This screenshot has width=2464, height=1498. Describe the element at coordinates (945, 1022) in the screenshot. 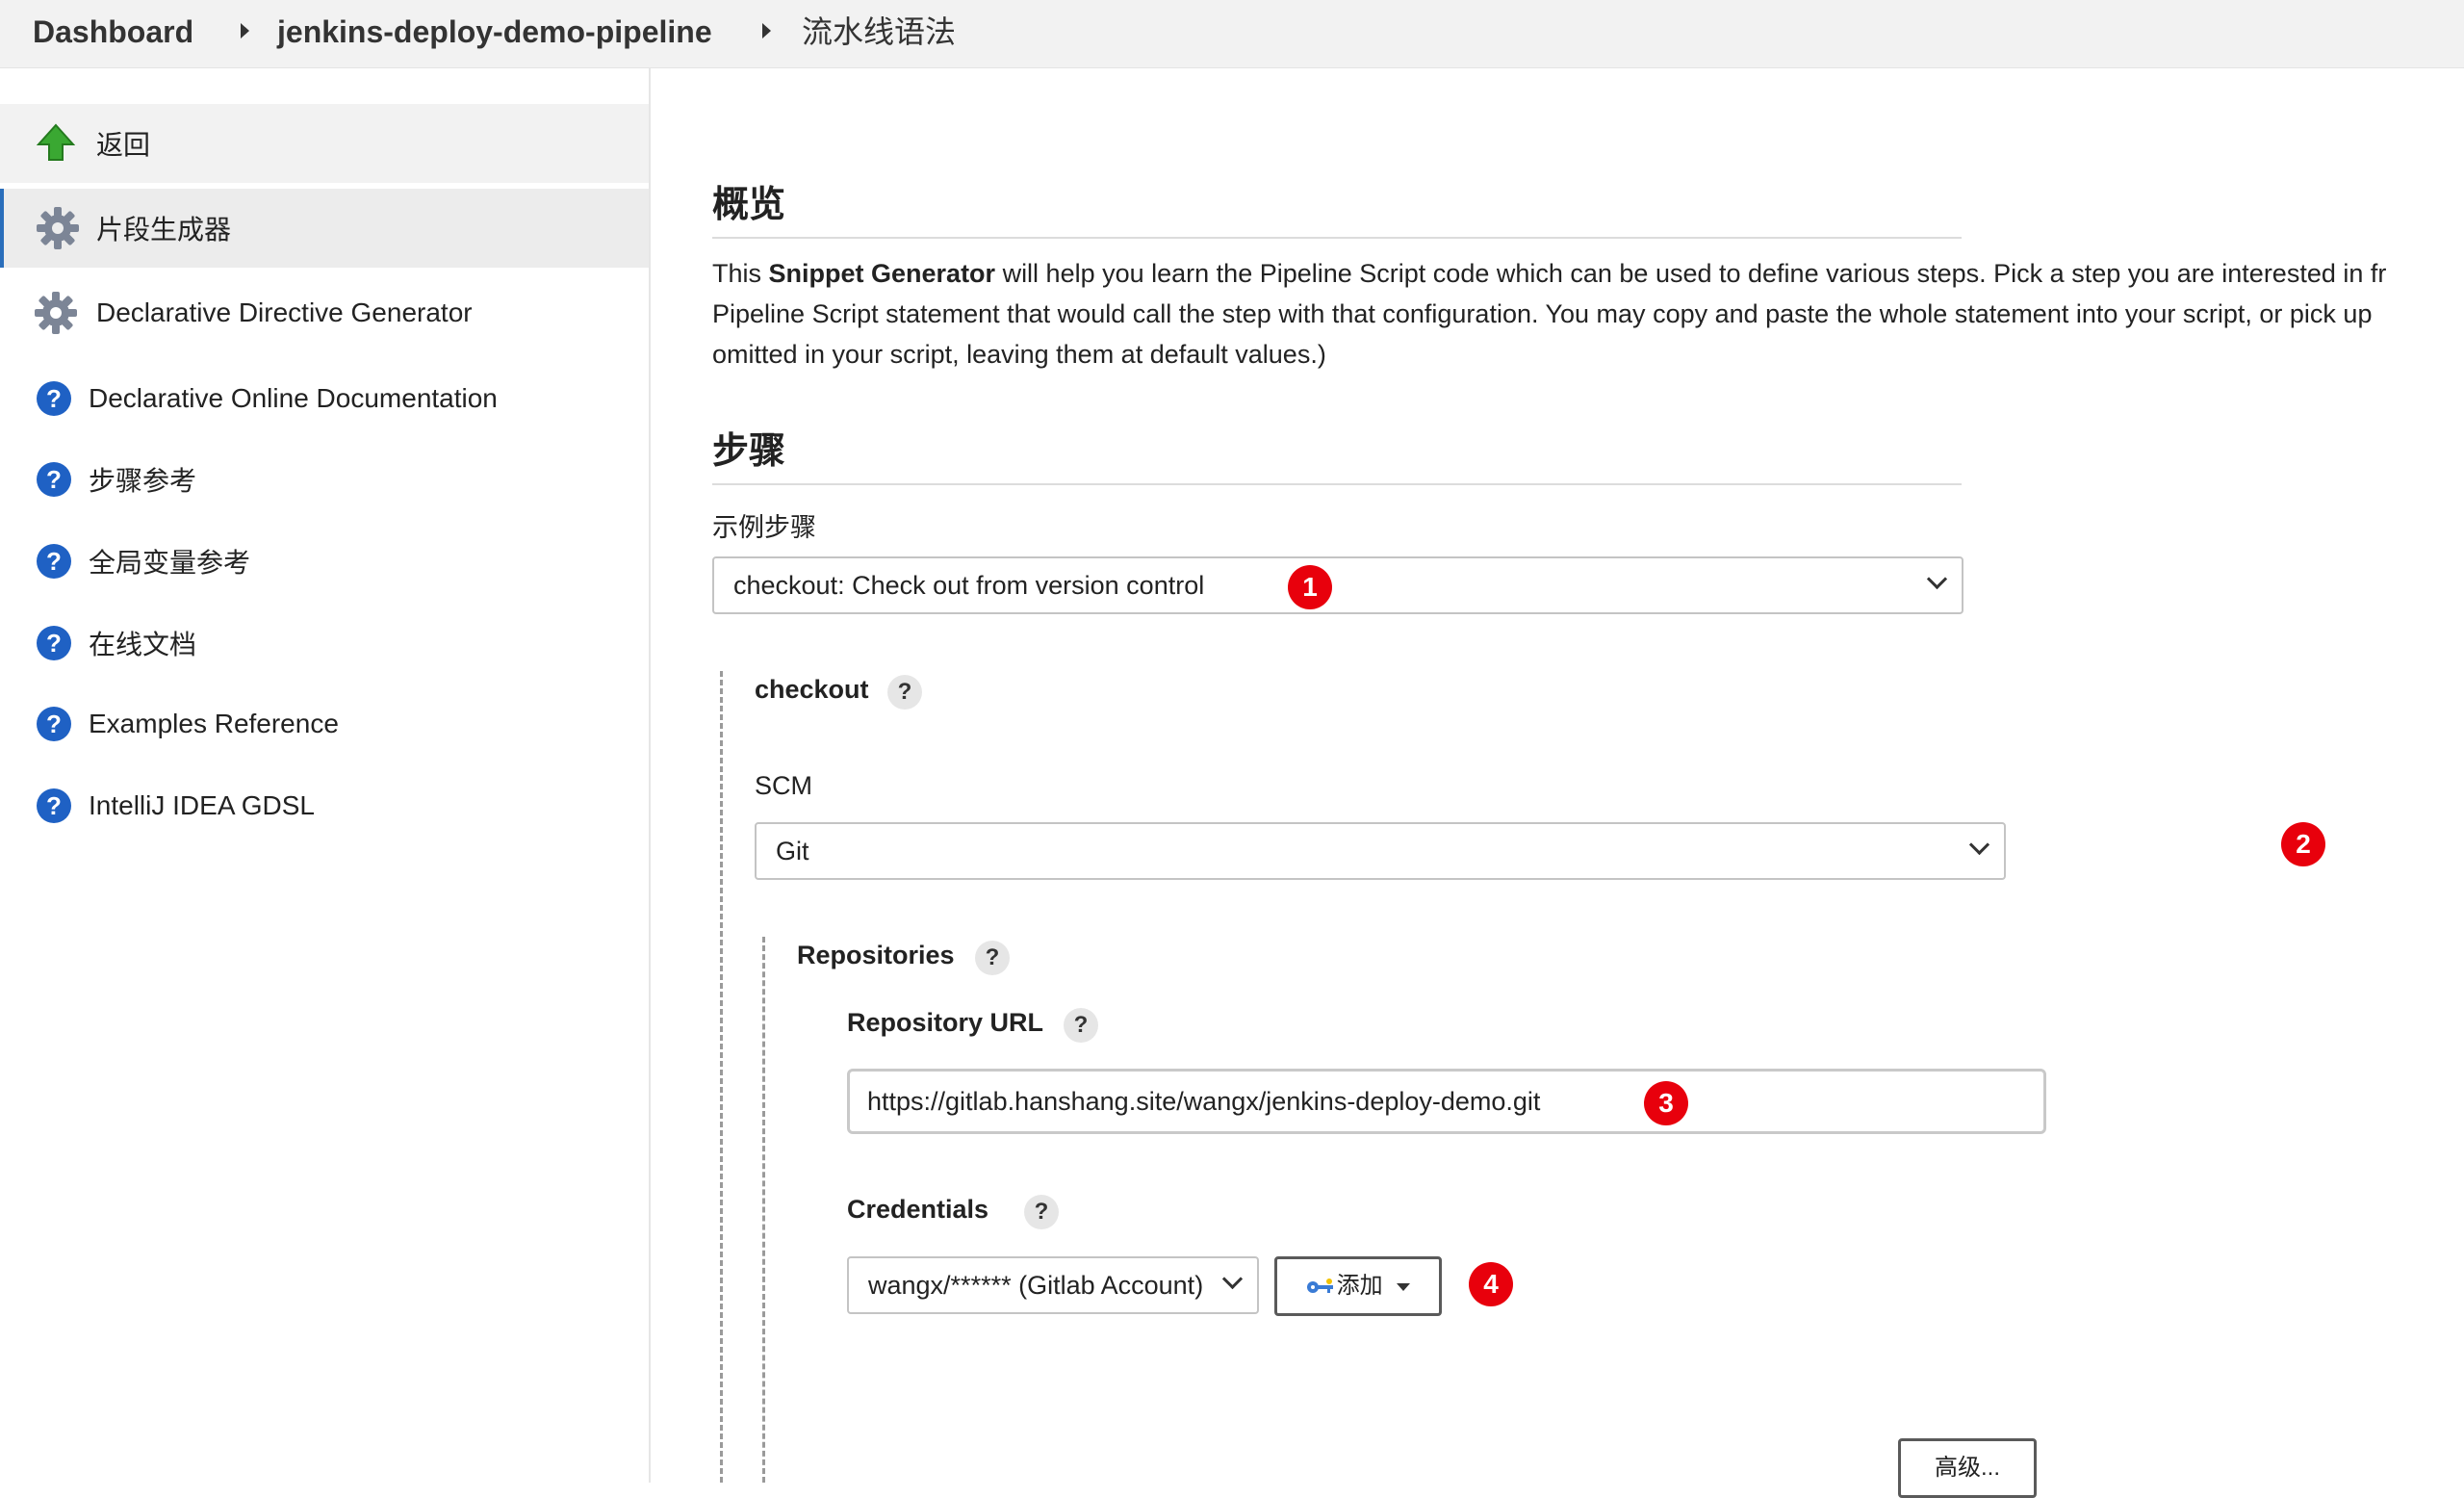

I see `repository-url-label: Repository URL` at that location.